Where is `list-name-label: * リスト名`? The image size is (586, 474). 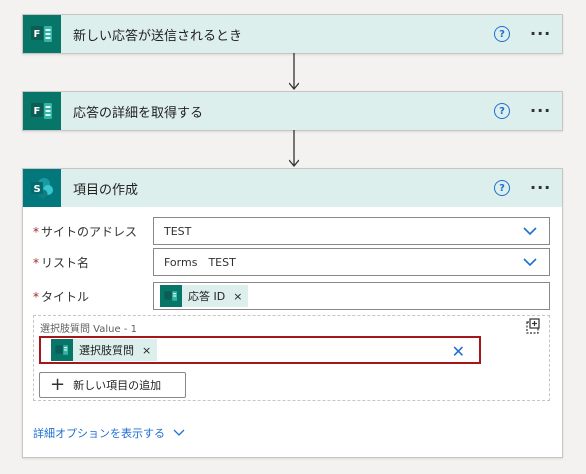
list-name-label: * リスト名 is located at coordinates (61, 262).